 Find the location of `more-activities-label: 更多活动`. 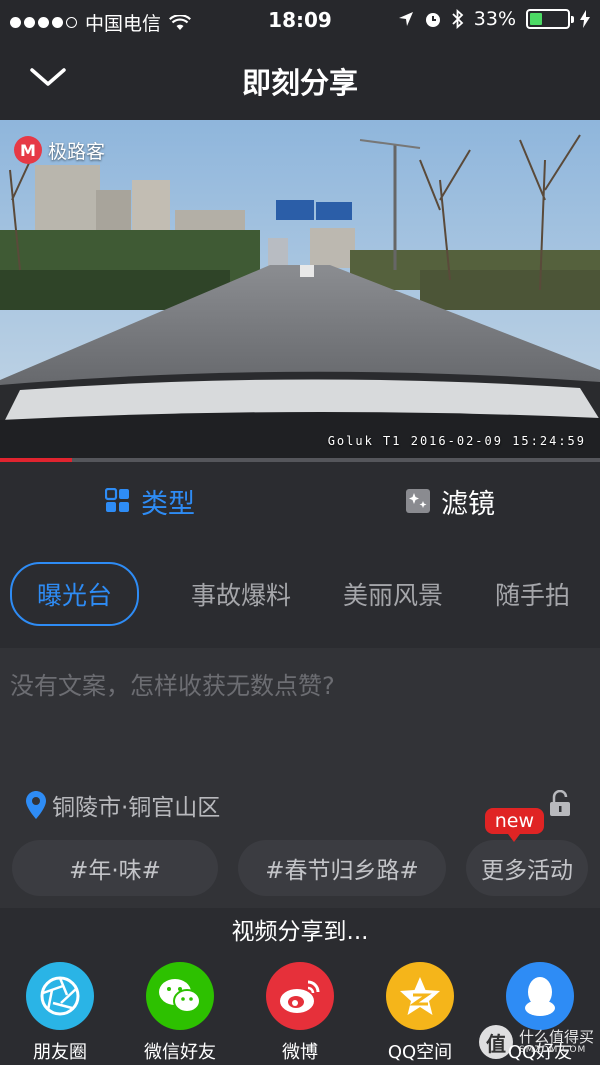

more-activities-label: 更多活动 is located at coordinates (527, 871).